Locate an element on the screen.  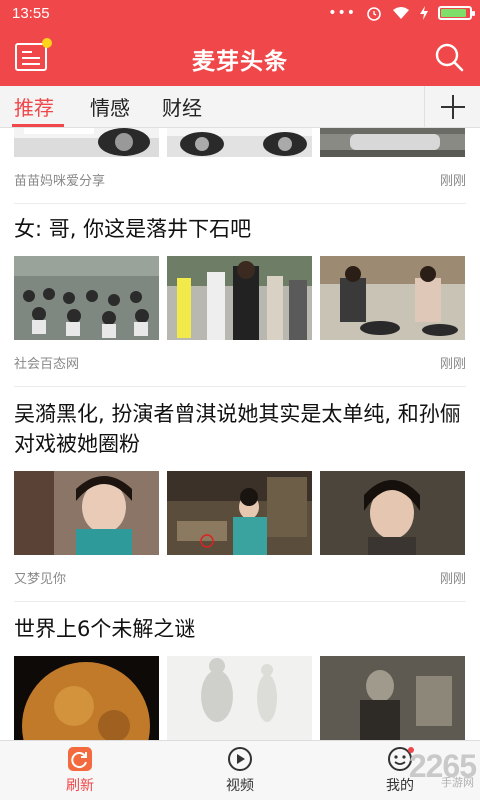
refresh-icon is located at coordinates (80, 759).